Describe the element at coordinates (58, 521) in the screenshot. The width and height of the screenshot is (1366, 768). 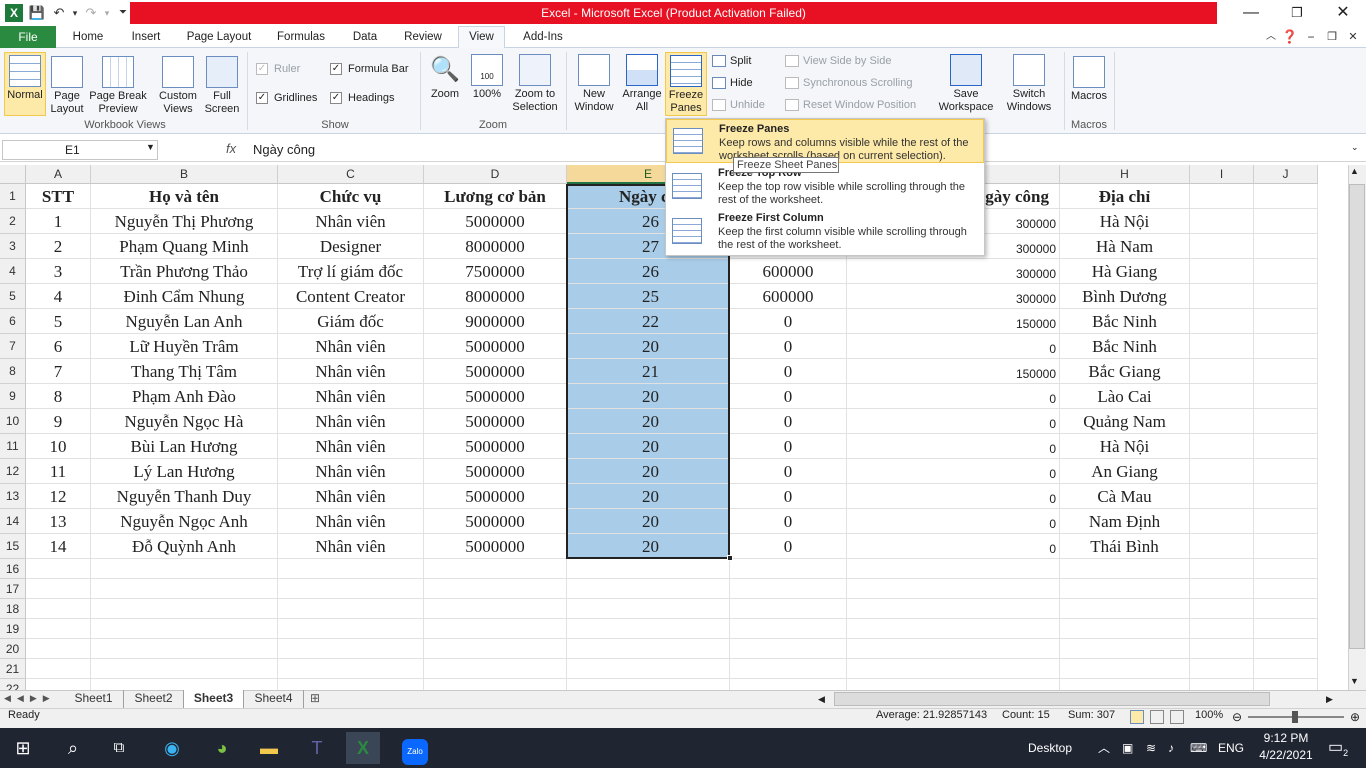
I see `cell-stt: 13` at that location.